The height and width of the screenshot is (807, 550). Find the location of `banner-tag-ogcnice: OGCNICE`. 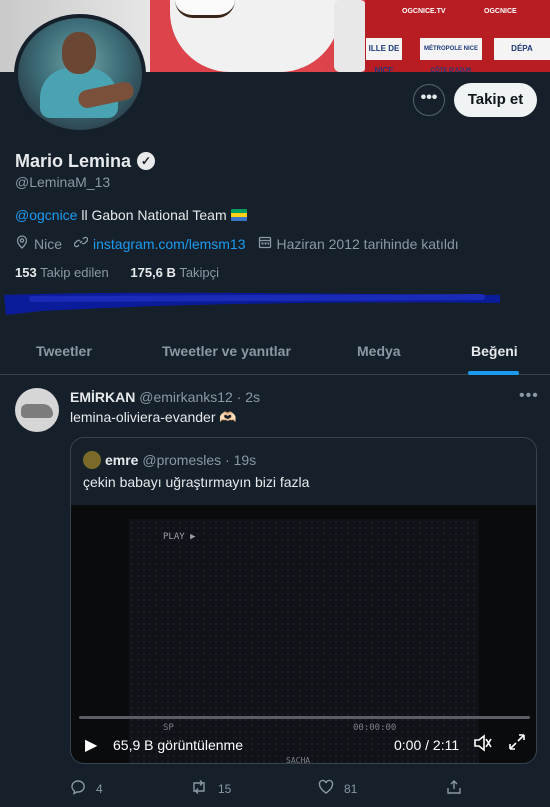

banner-tag-ogcnice: OGCNICE is located at coordinates (500, 11).